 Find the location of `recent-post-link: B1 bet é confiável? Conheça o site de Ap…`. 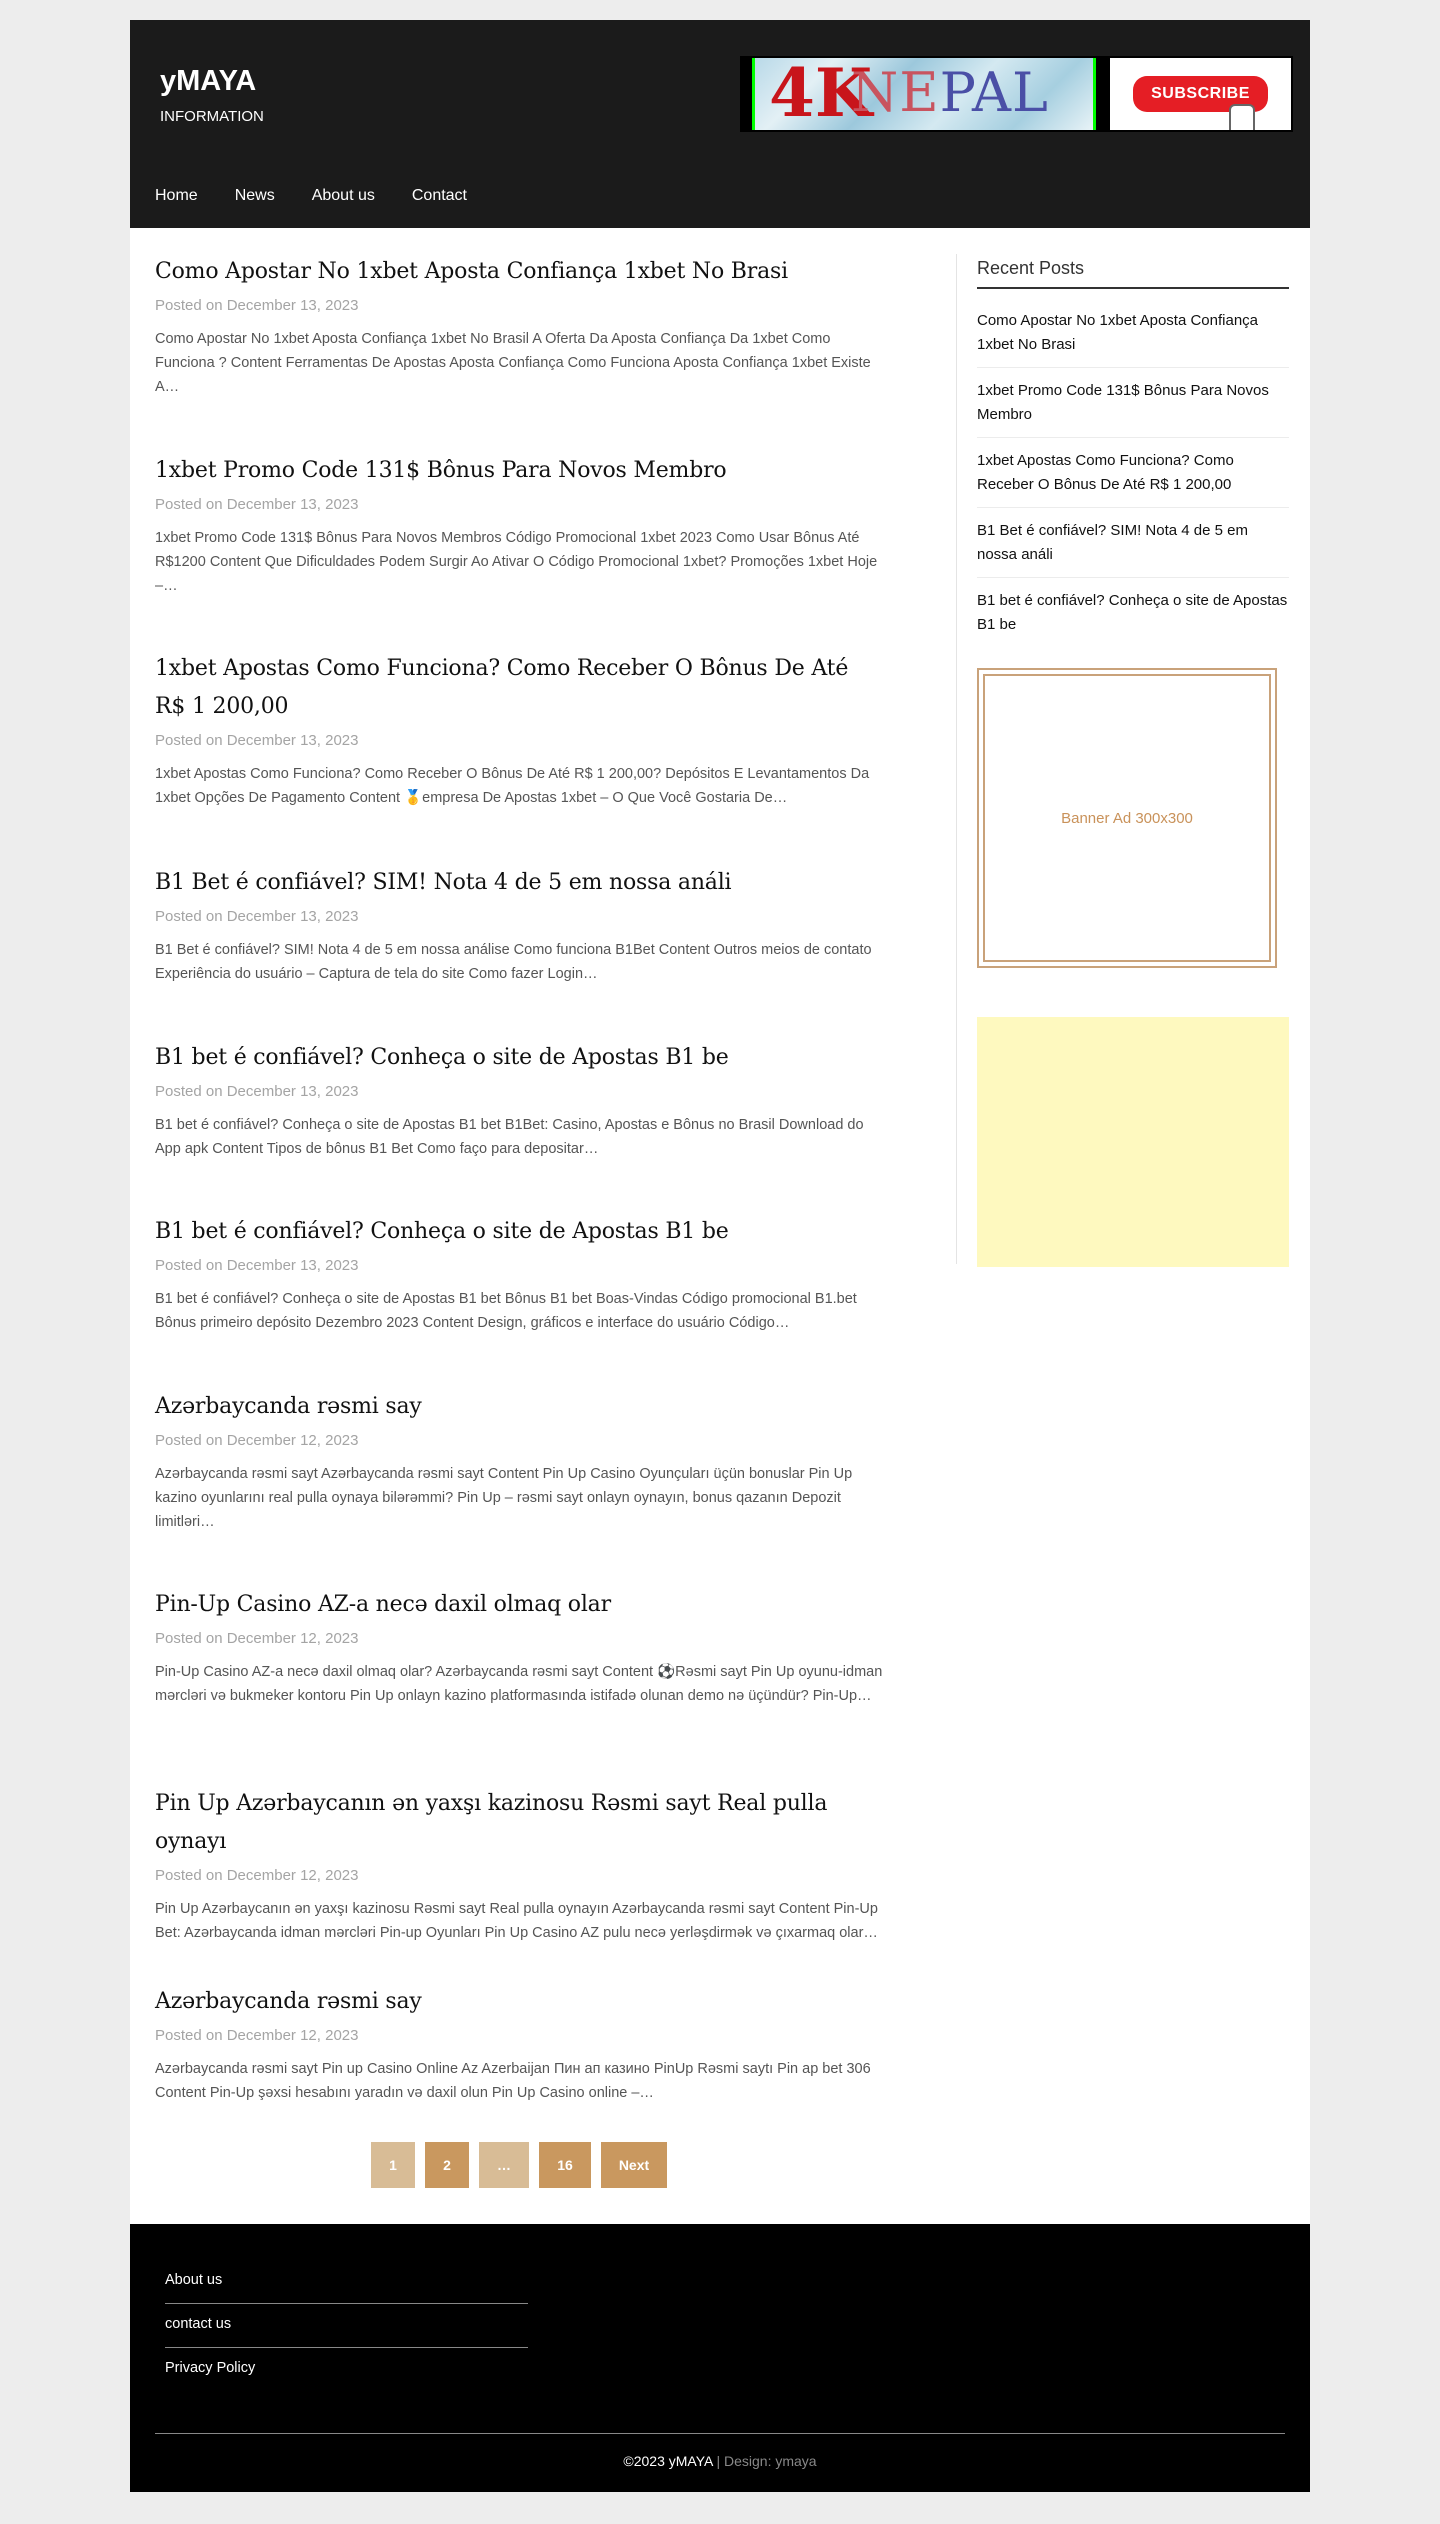

recent-post-link: B1 bet é confiável? Conheça o site de Ap… is located at coordinates (1133, 613).